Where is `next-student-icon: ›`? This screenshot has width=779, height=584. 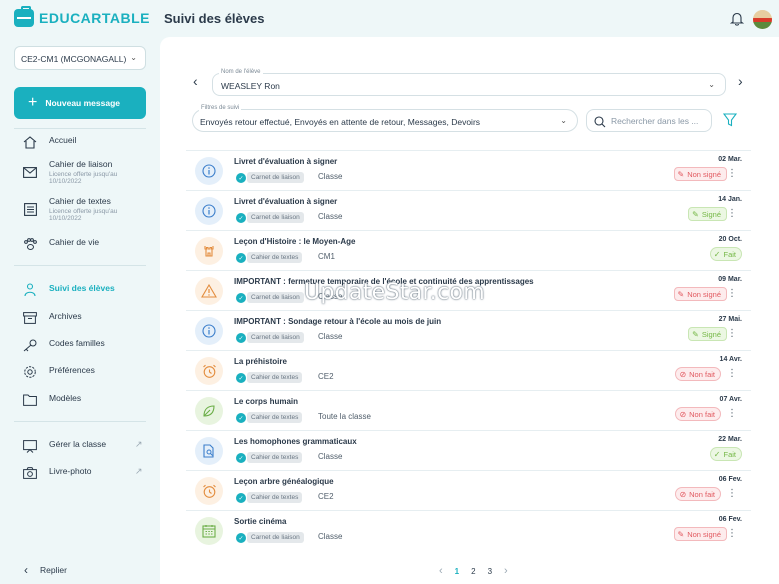 next-student-icon: › is located at coordinates (740, 81).